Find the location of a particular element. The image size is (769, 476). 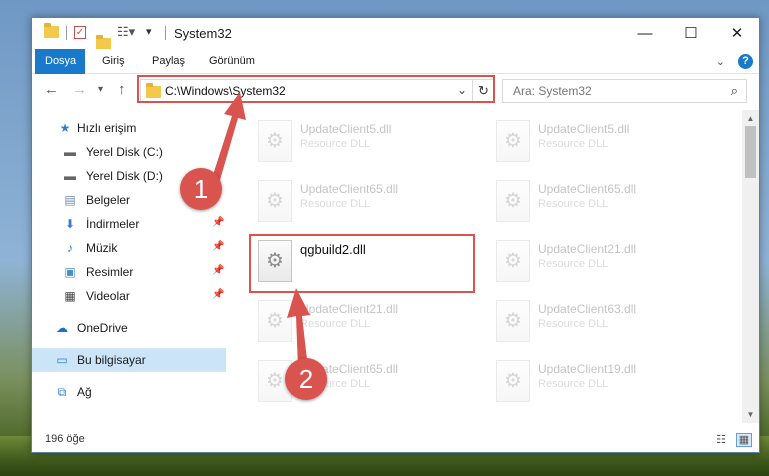

step-2-badge: 2 is located at coordinates (306, 379).